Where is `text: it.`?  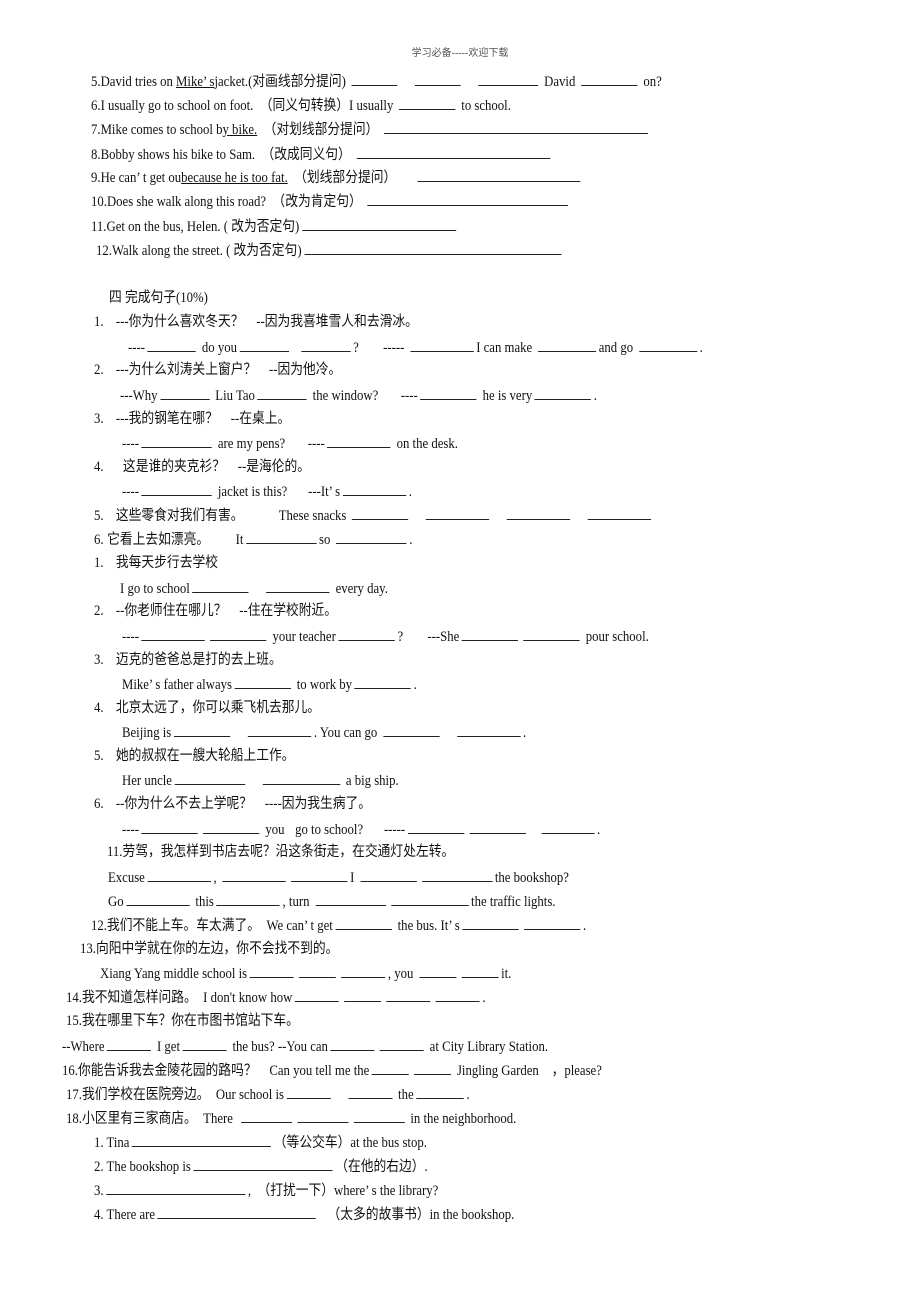
text: it. is located at coordinates (506, 974).